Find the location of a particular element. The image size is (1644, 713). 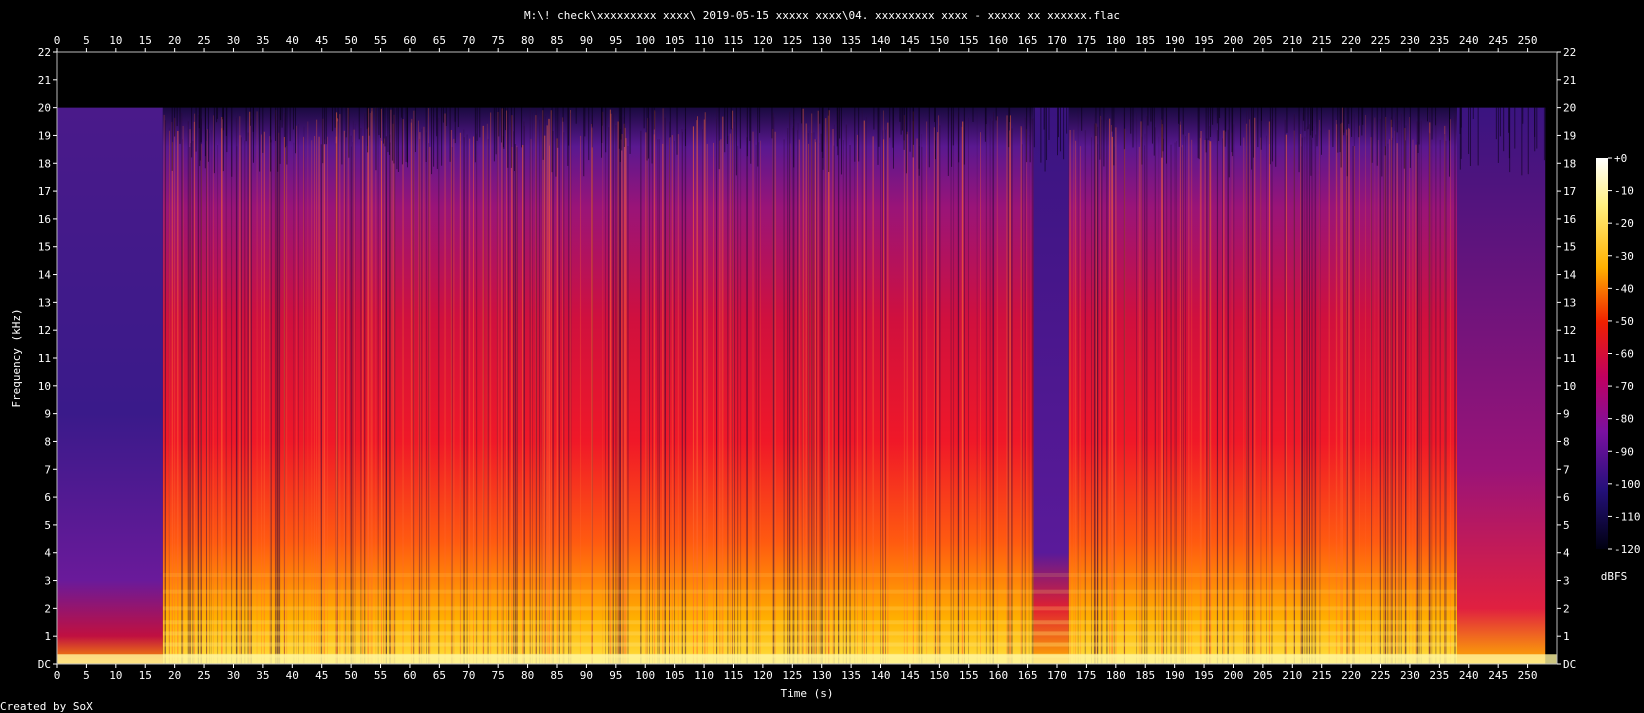

x-tick-label: 20 is located at coordinates (174, 675).